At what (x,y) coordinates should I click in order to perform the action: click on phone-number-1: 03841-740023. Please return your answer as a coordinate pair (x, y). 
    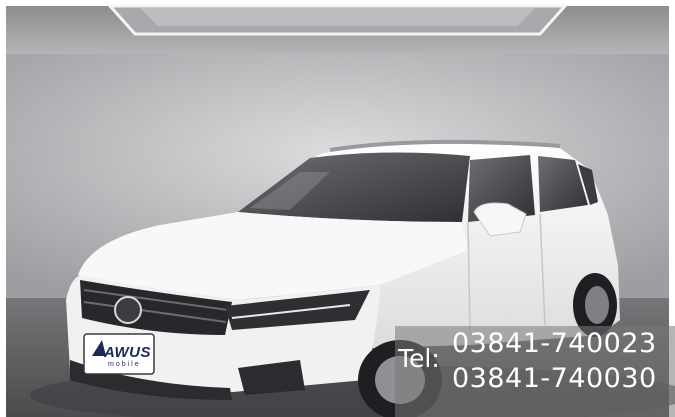
    Looking at the image, I should click on (554, 343).